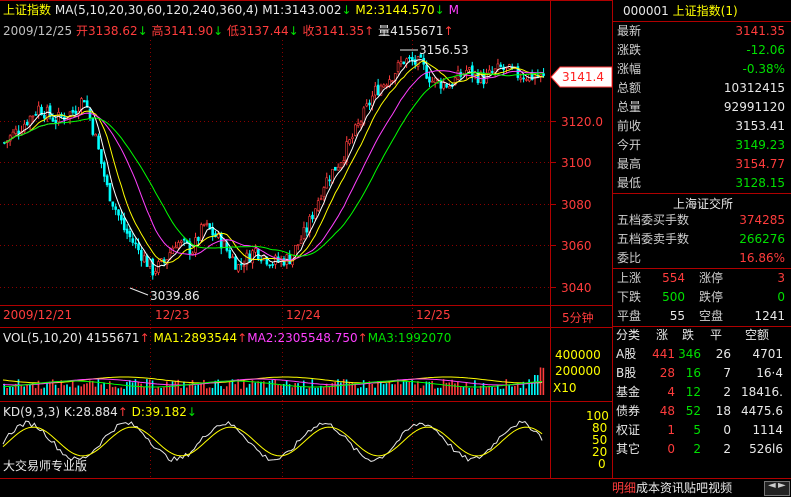 This screenshot has height=497, width=791. I want to click on kd-d-arrow: ↓, so click(191, 412).